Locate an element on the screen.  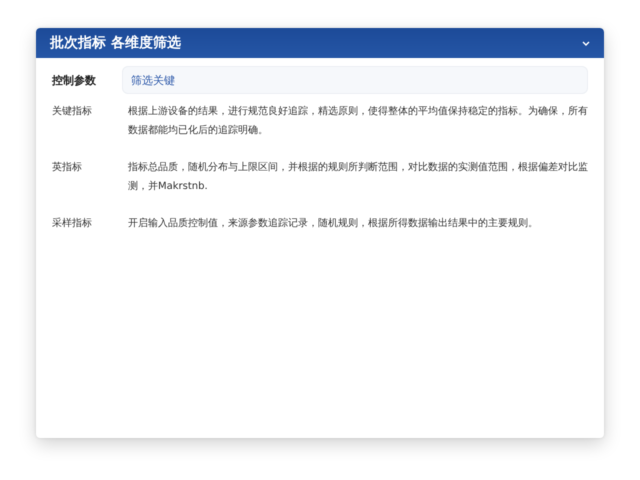
row-label: 采样指标 is located at coordinates (72, 223).